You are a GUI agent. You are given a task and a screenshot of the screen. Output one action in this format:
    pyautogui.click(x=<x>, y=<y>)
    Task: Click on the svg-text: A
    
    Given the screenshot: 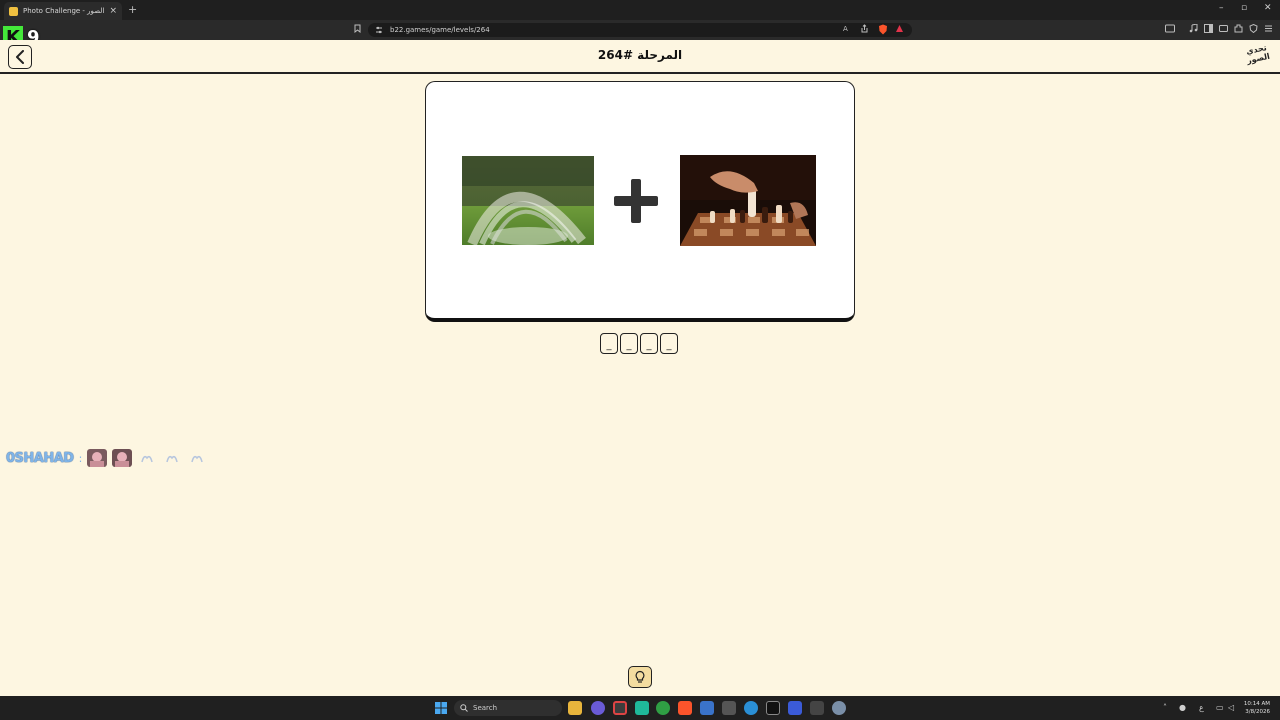 What is the action you would take?
    pyautogui.click(x=845, y=29)
    